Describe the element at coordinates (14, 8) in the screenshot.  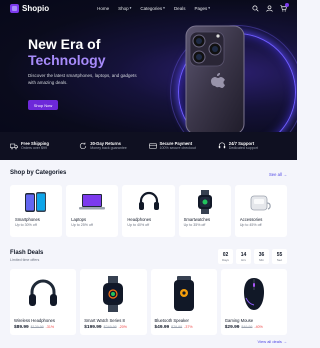
I see `logo-icon` at that location.